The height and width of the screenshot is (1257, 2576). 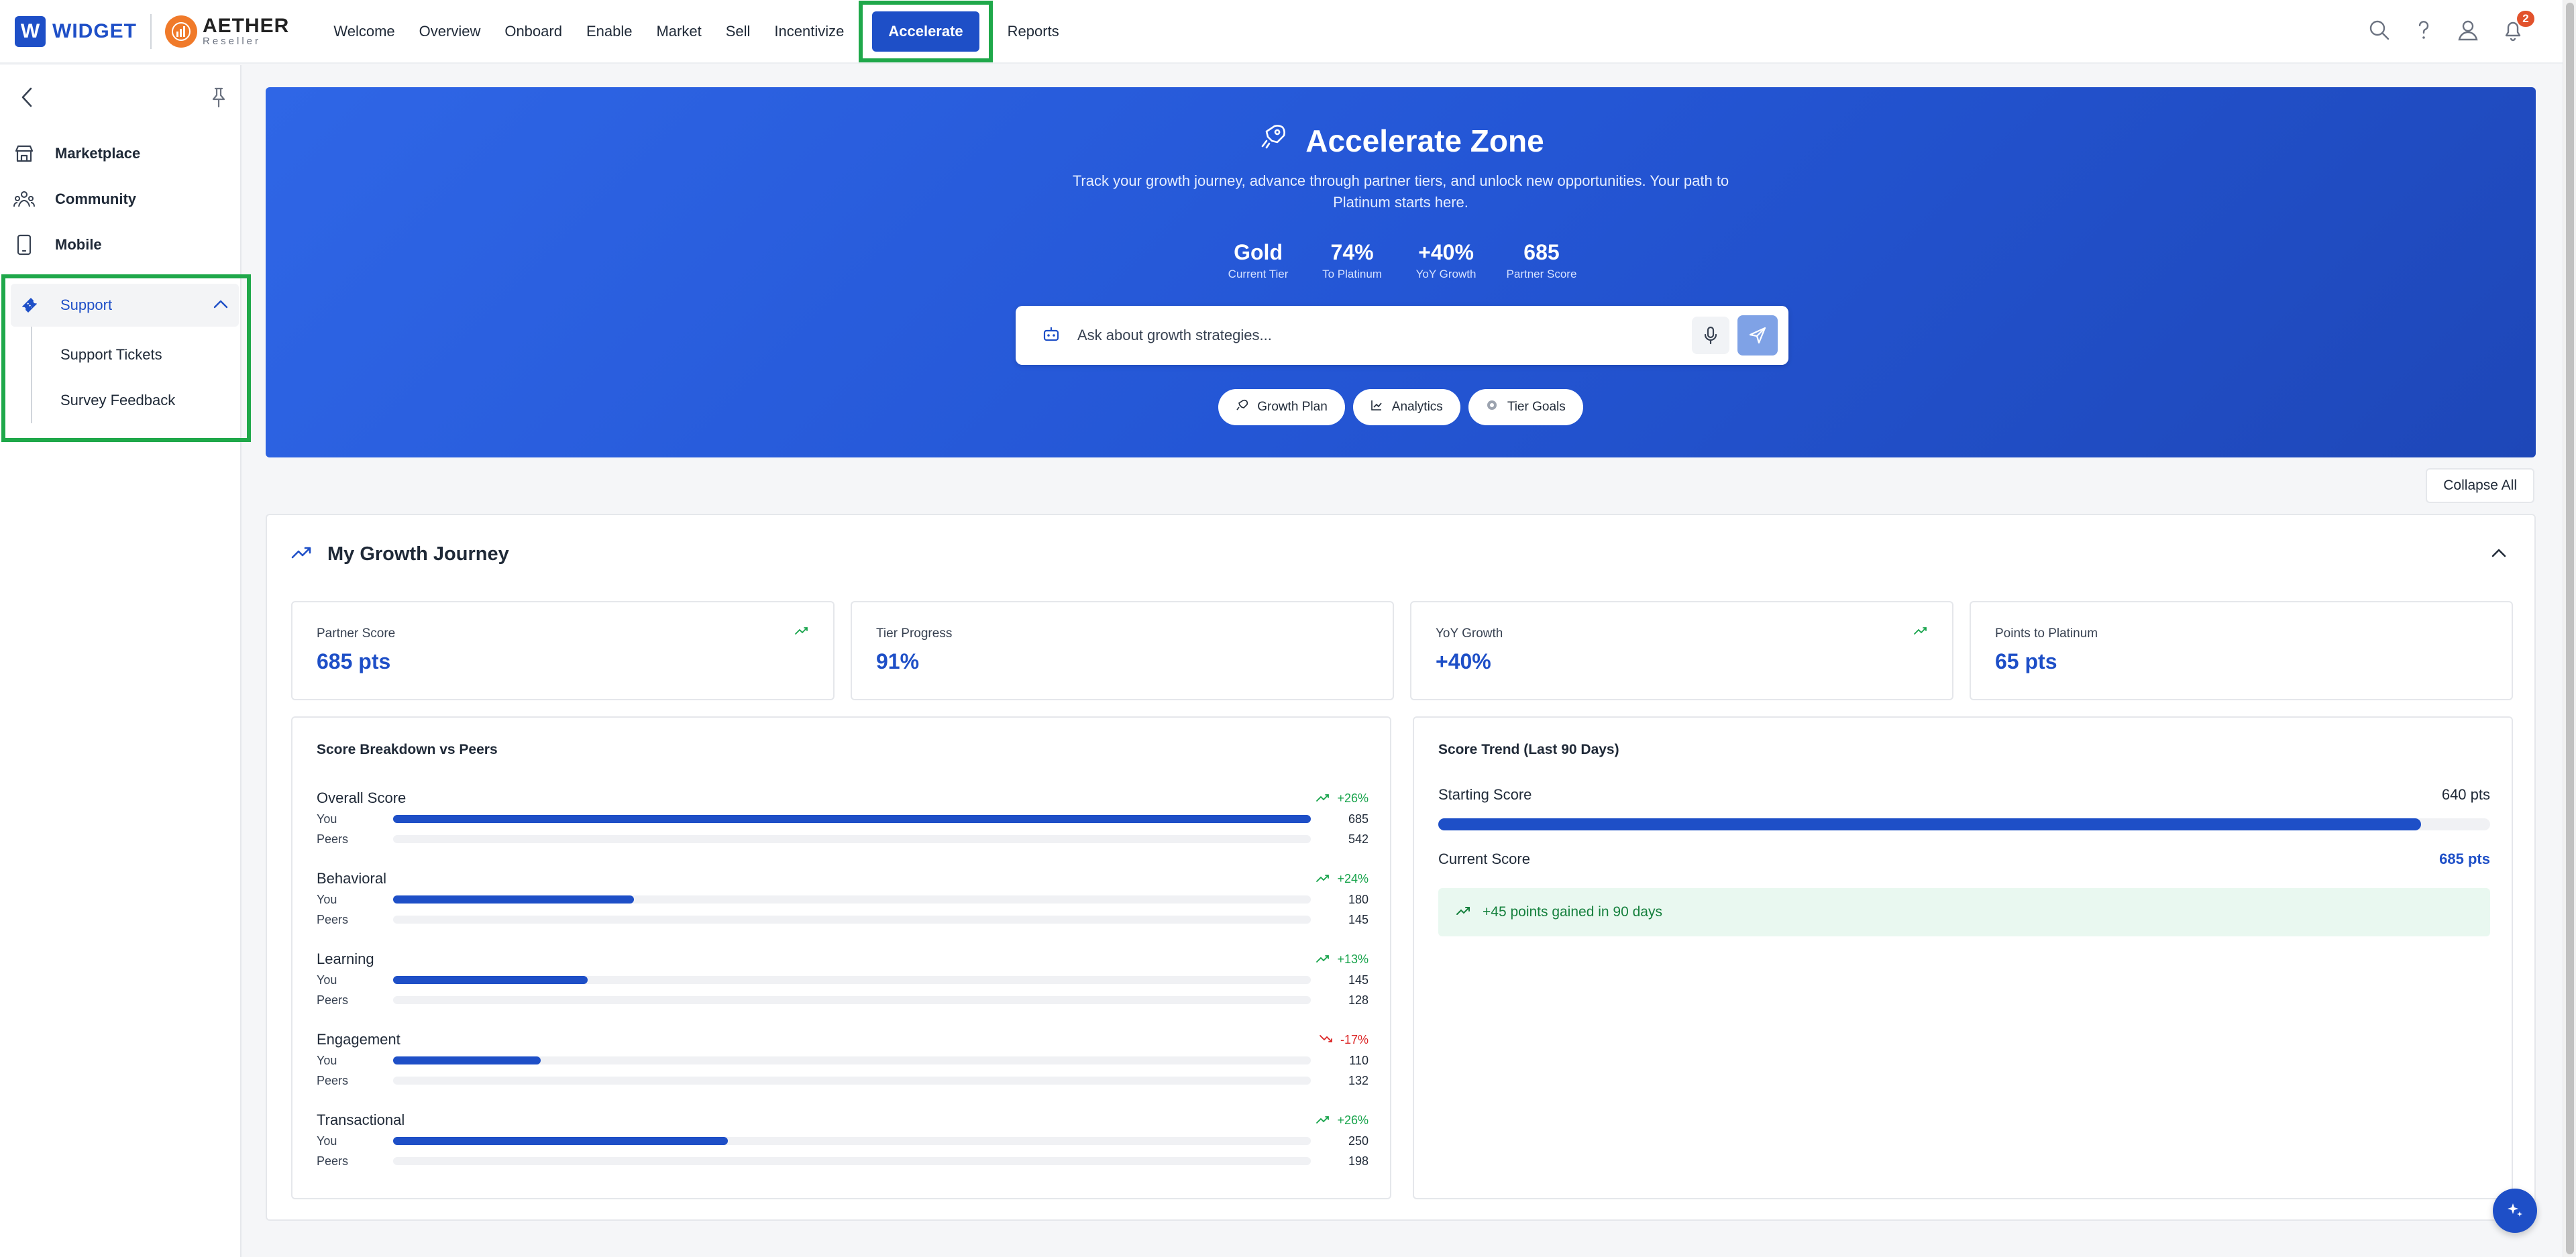 I want to click on section-header: My Growth Journey, so click(x=1400, y=554).